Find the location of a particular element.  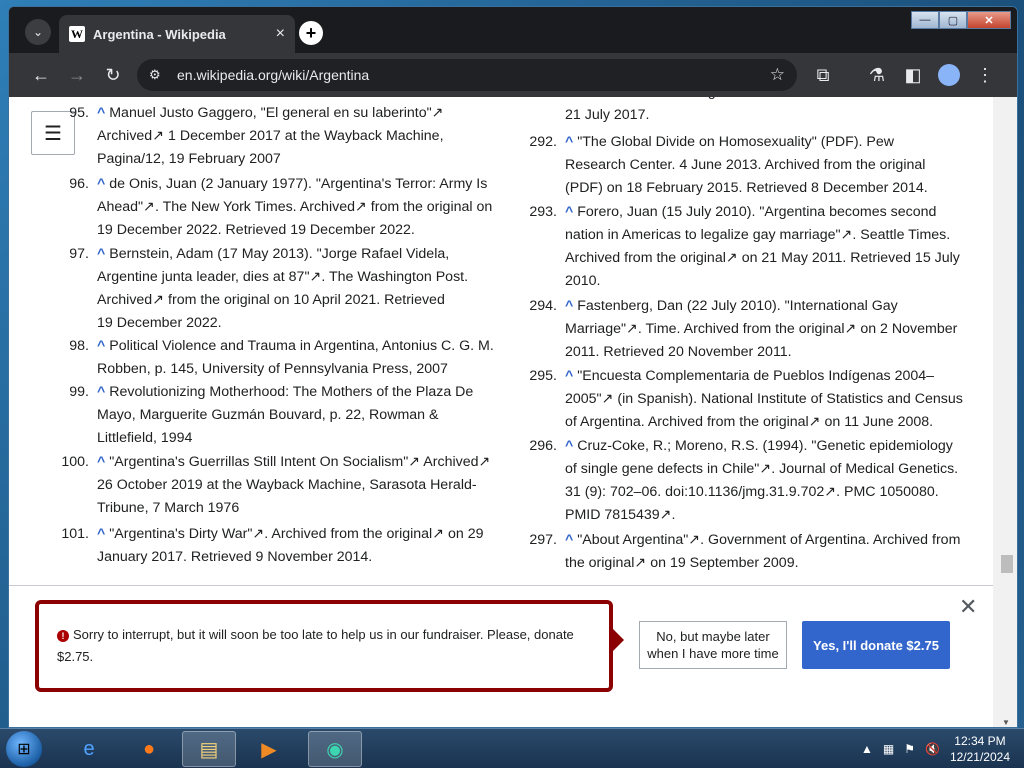

window-controls: — ▢ ✕ is located at coordinates (961, 20).